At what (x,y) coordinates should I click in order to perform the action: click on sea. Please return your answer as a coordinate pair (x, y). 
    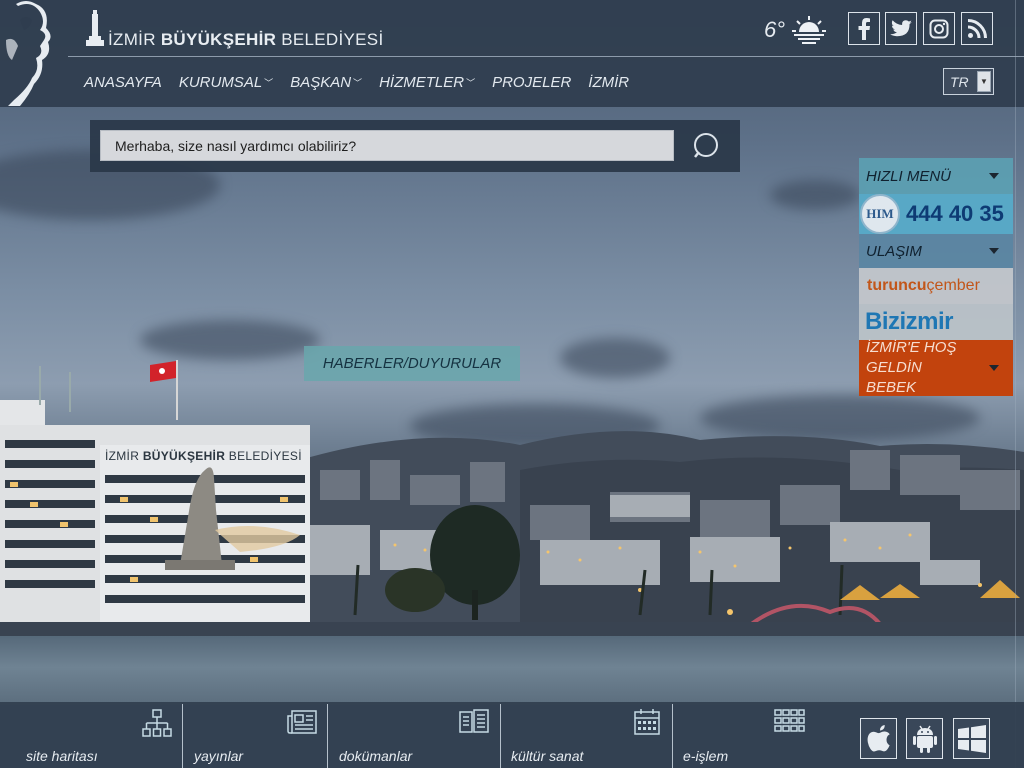
    Looking at the image, I should click on (512, 671).